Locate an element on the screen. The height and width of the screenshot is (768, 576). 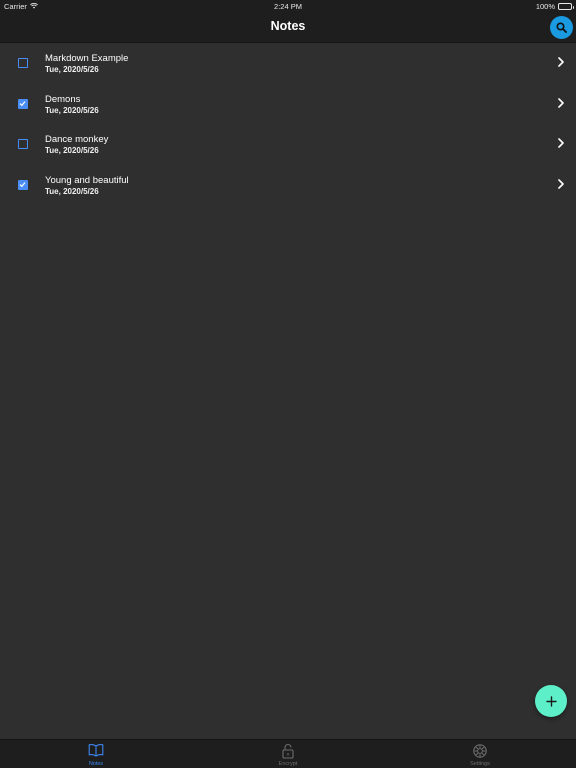
tab-label: Notes is located at coordinates (96, 764).